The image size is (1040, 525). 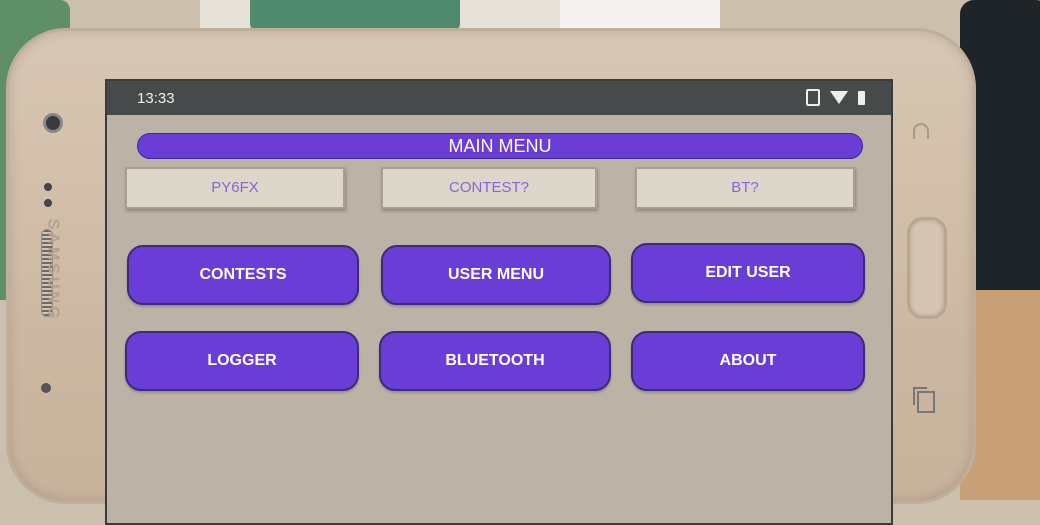 What do you see at coordinates (243, 275) in the screenshot?
I see `contests-button: CONTESTS` at bounding box center [243, 275].